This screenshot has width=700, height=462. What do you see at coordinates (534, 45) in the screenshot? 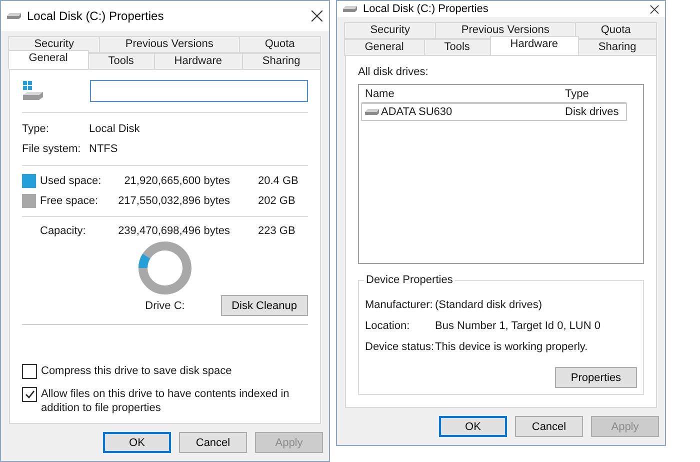
I see `tab: Hardware` at bounding box center [534, 45].